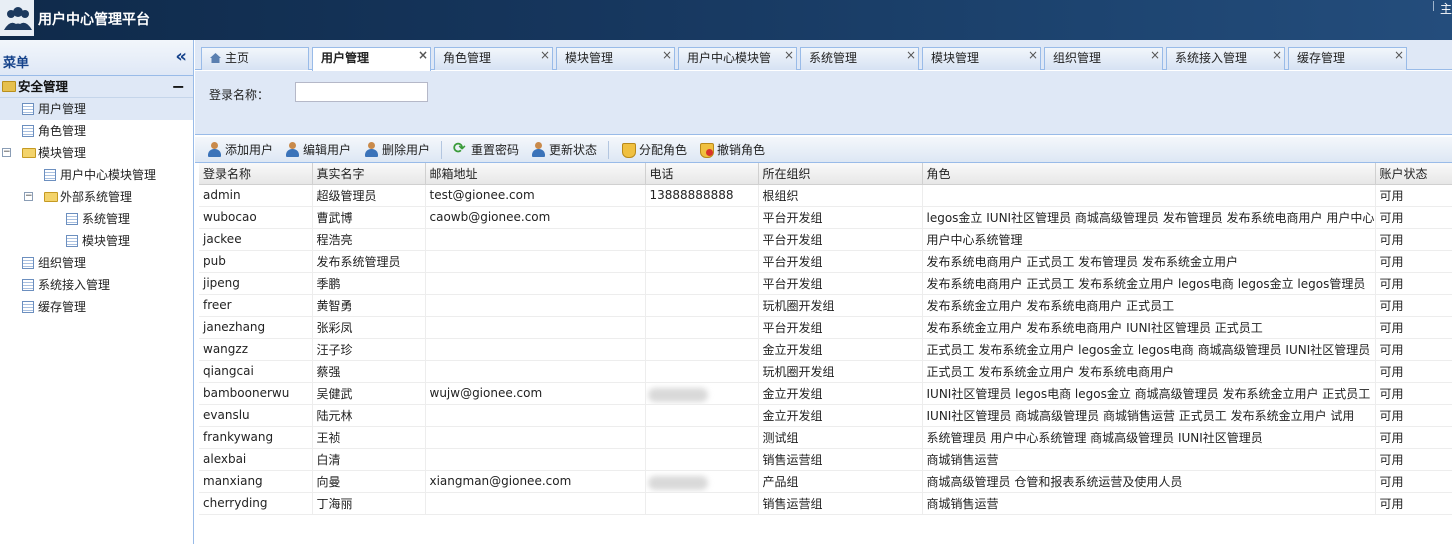  Describe the element at coordinates (96, 307) in the screenshot. I see `sidebar-item-cache-management: 缓存管理` at that location.